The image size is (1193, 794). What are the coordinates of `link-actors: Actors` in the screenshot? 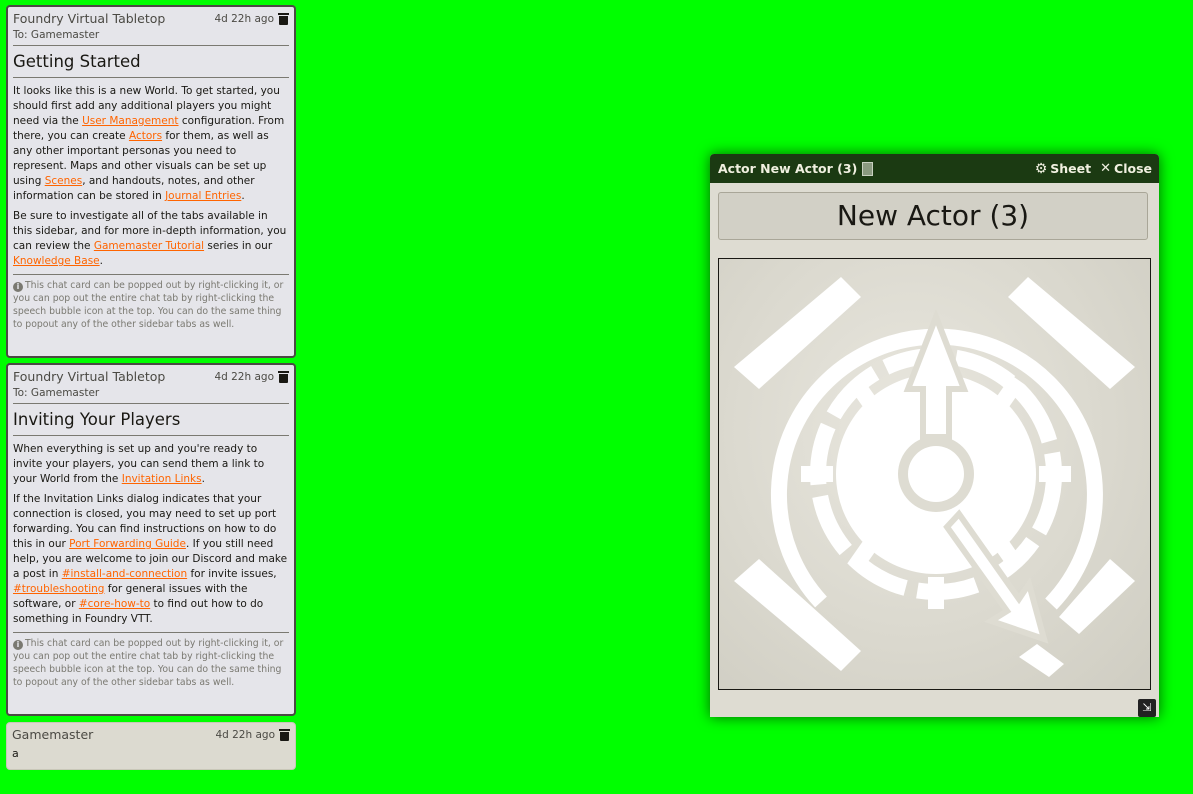 It's located at (145, 136).